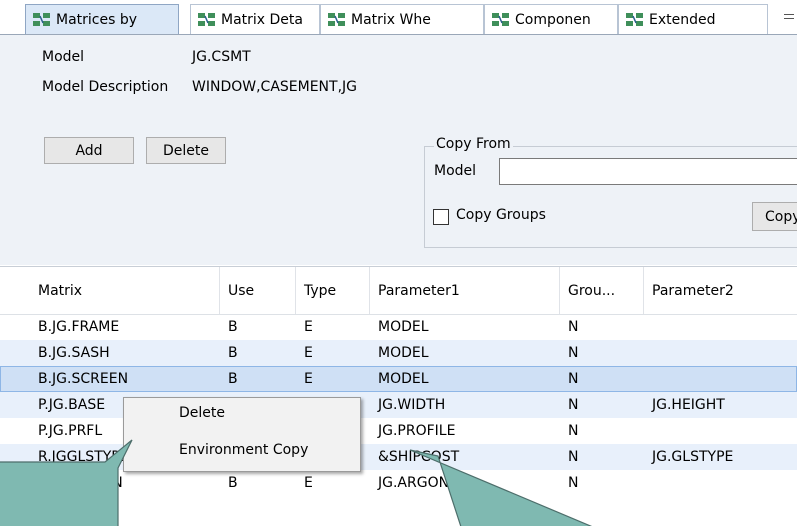 The image size is (797, 527). What do you see at coordinates (83, 379) in the screenshot?
I see `cell-matrix: B.JG.SCREEN` at bounding box center [83, 379].